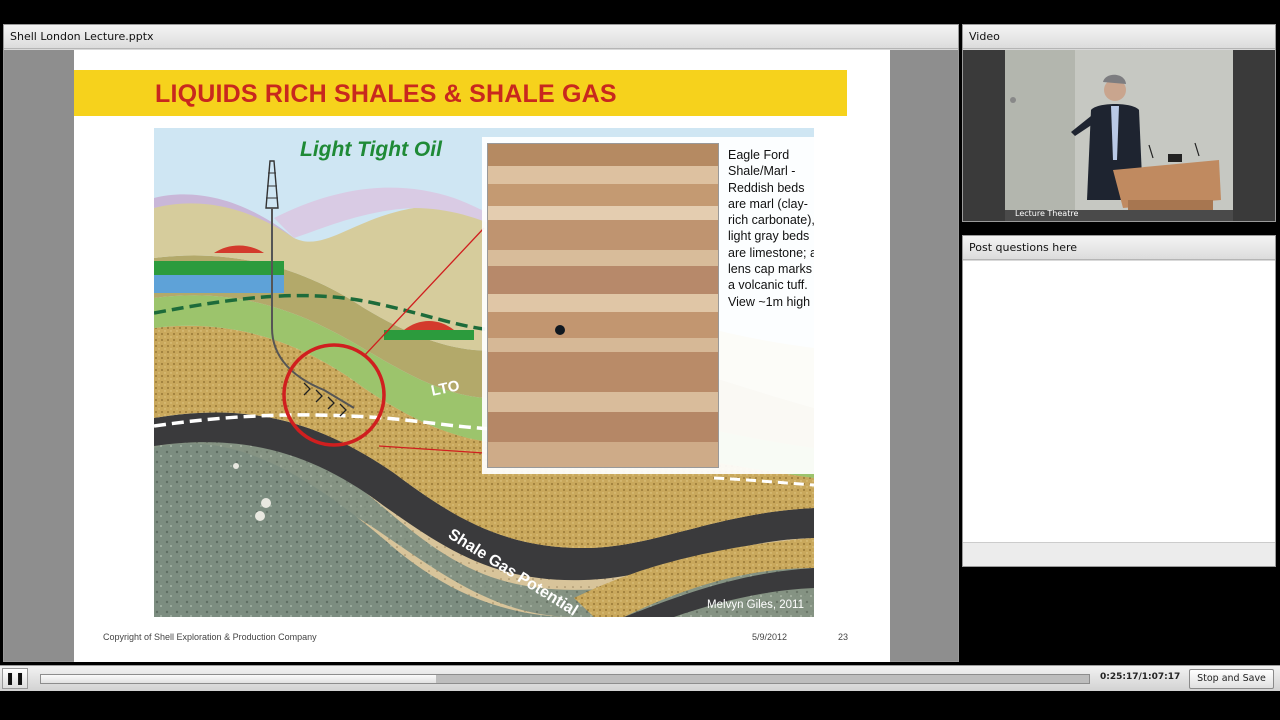  Describe the element at coordinates (755, 605) in the screenshot. I see `figure-credit: Melvyn Giles, 2011` at that location.